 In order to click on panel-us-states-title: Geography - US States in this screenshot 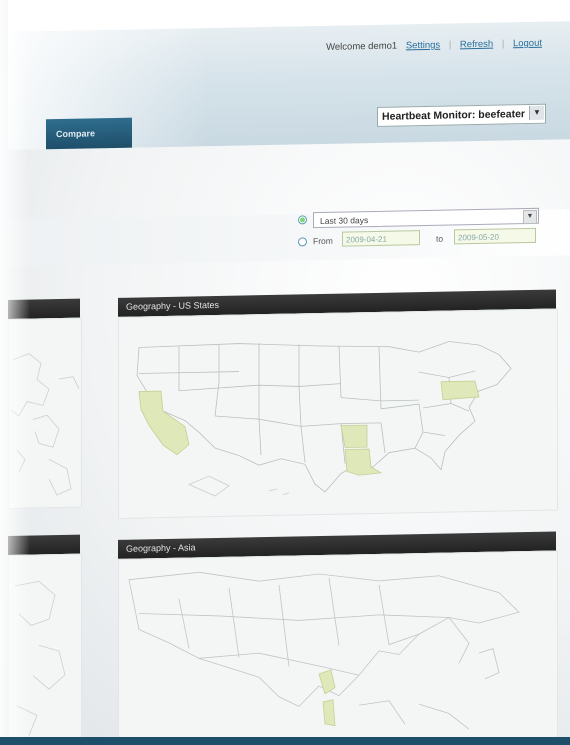, I will do `click(173, 305)`.